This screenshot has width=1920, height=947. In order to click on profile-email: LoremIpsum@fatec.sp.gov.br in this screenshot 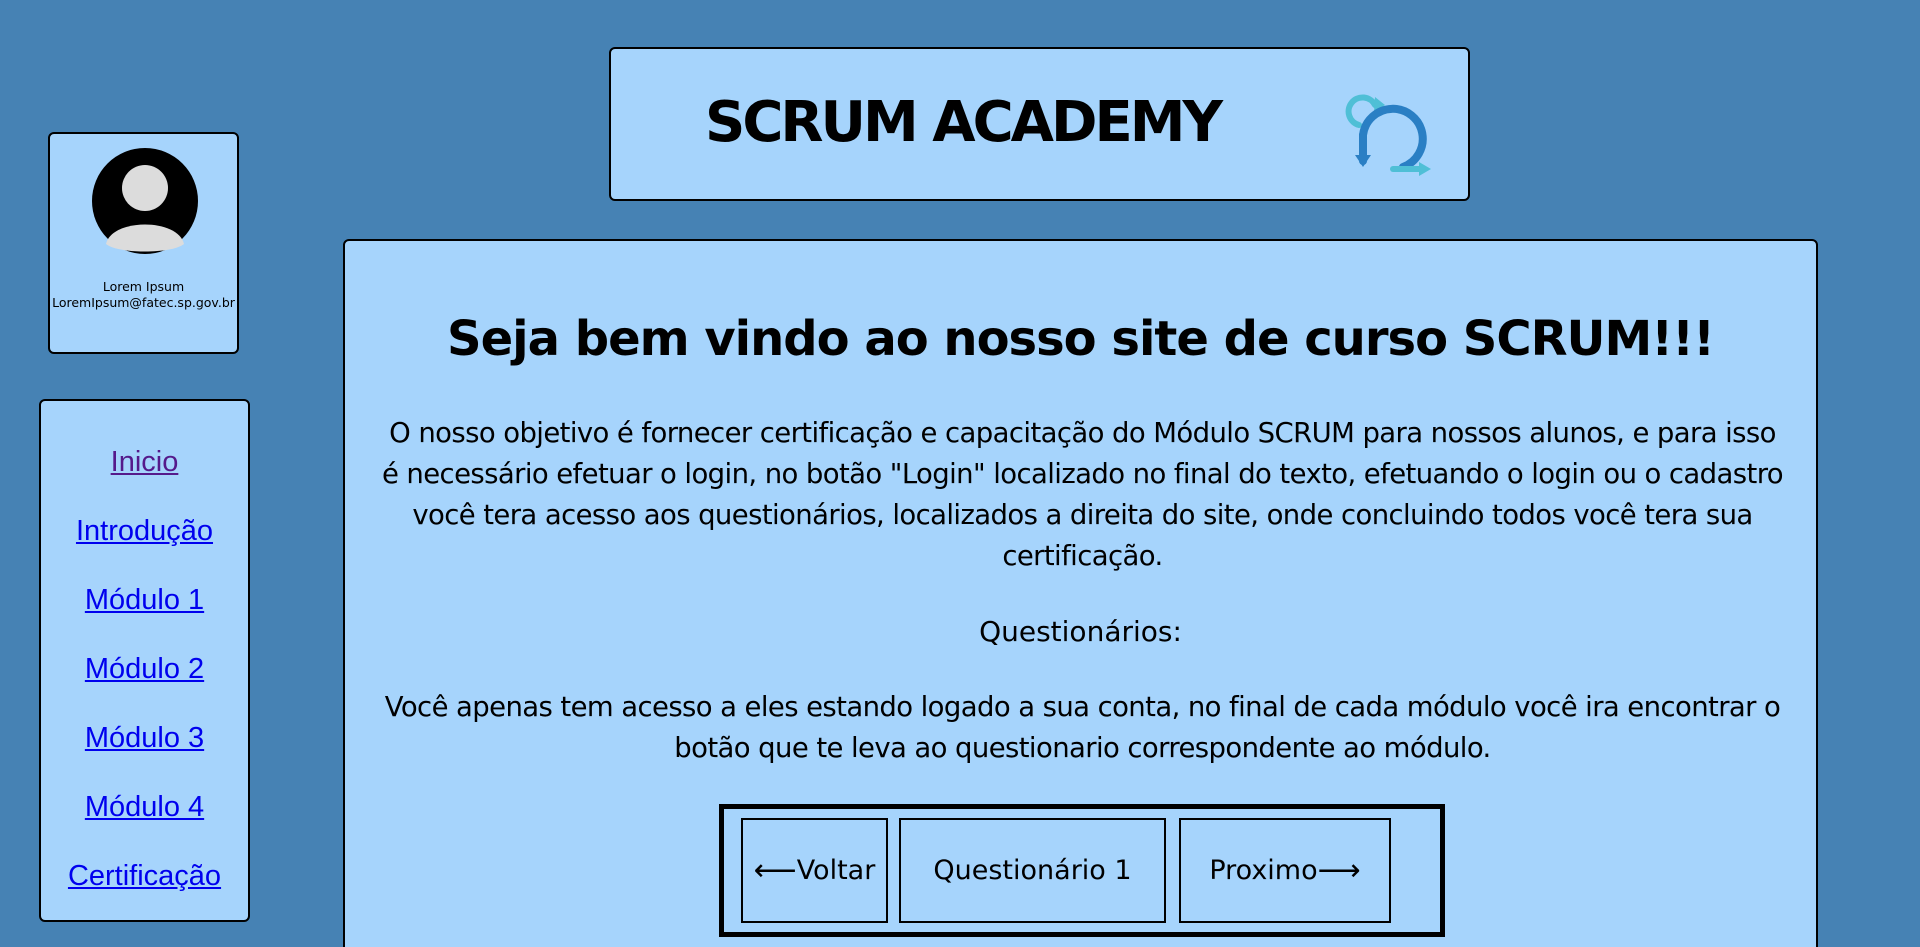, I will do `click(143, 302)`.